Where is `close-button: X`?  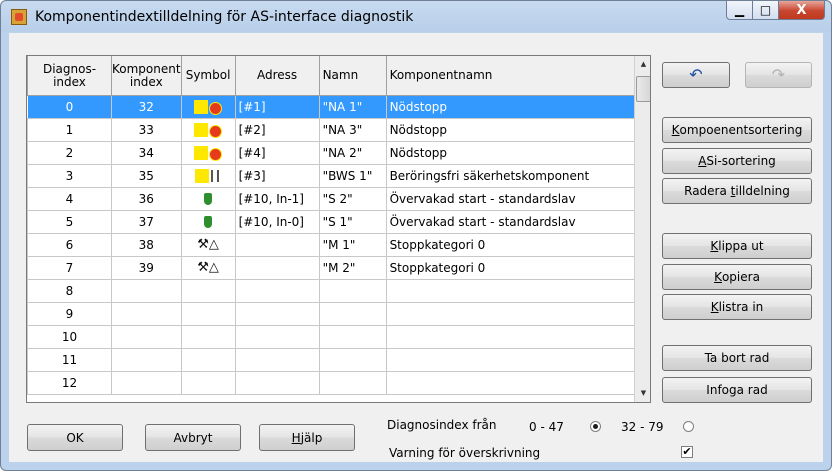 close-button: X is located at coordinates (802, 10).